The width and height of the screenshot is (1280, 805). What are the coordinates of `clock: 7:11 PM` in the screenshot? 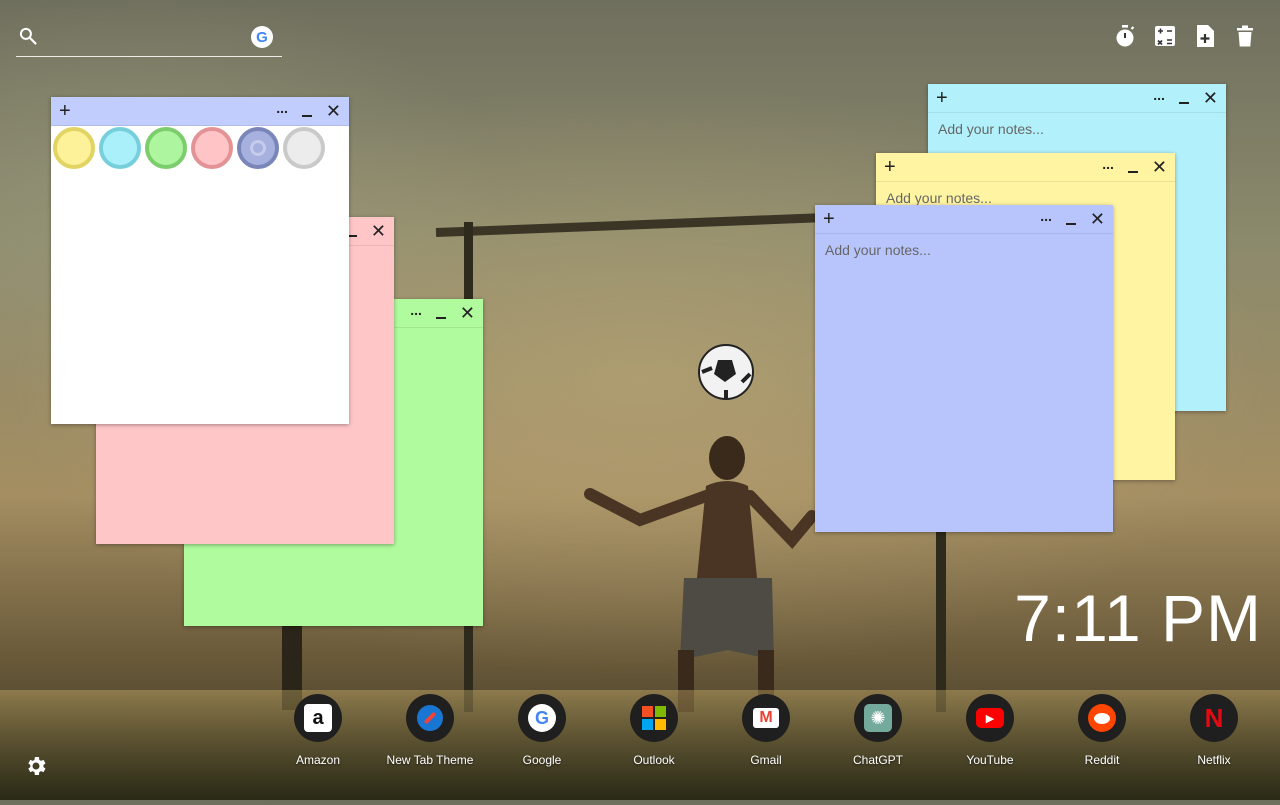 It's located at (1138, 618).